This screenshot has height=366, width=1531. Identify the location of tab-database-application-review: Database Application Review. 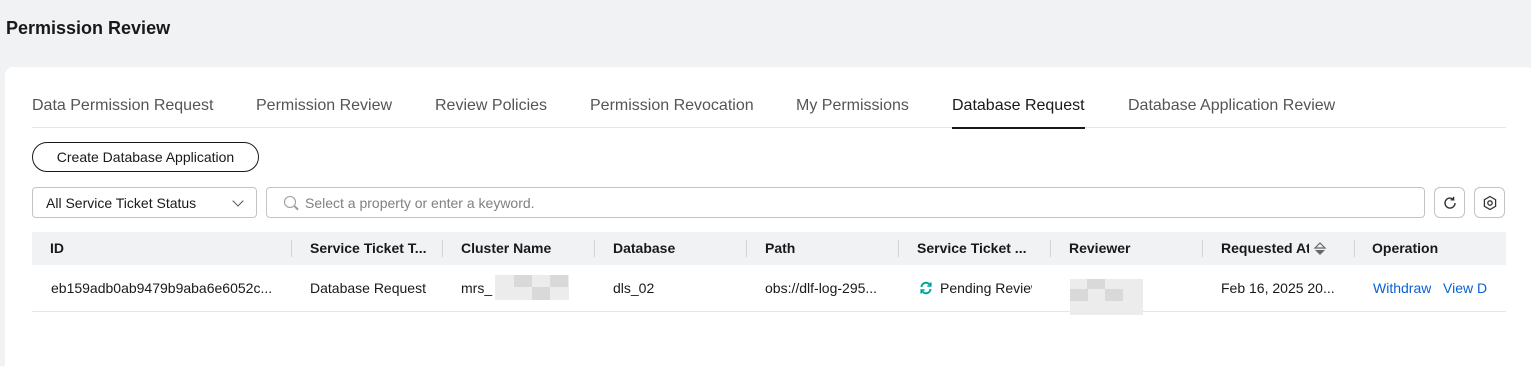
(1231, 112).